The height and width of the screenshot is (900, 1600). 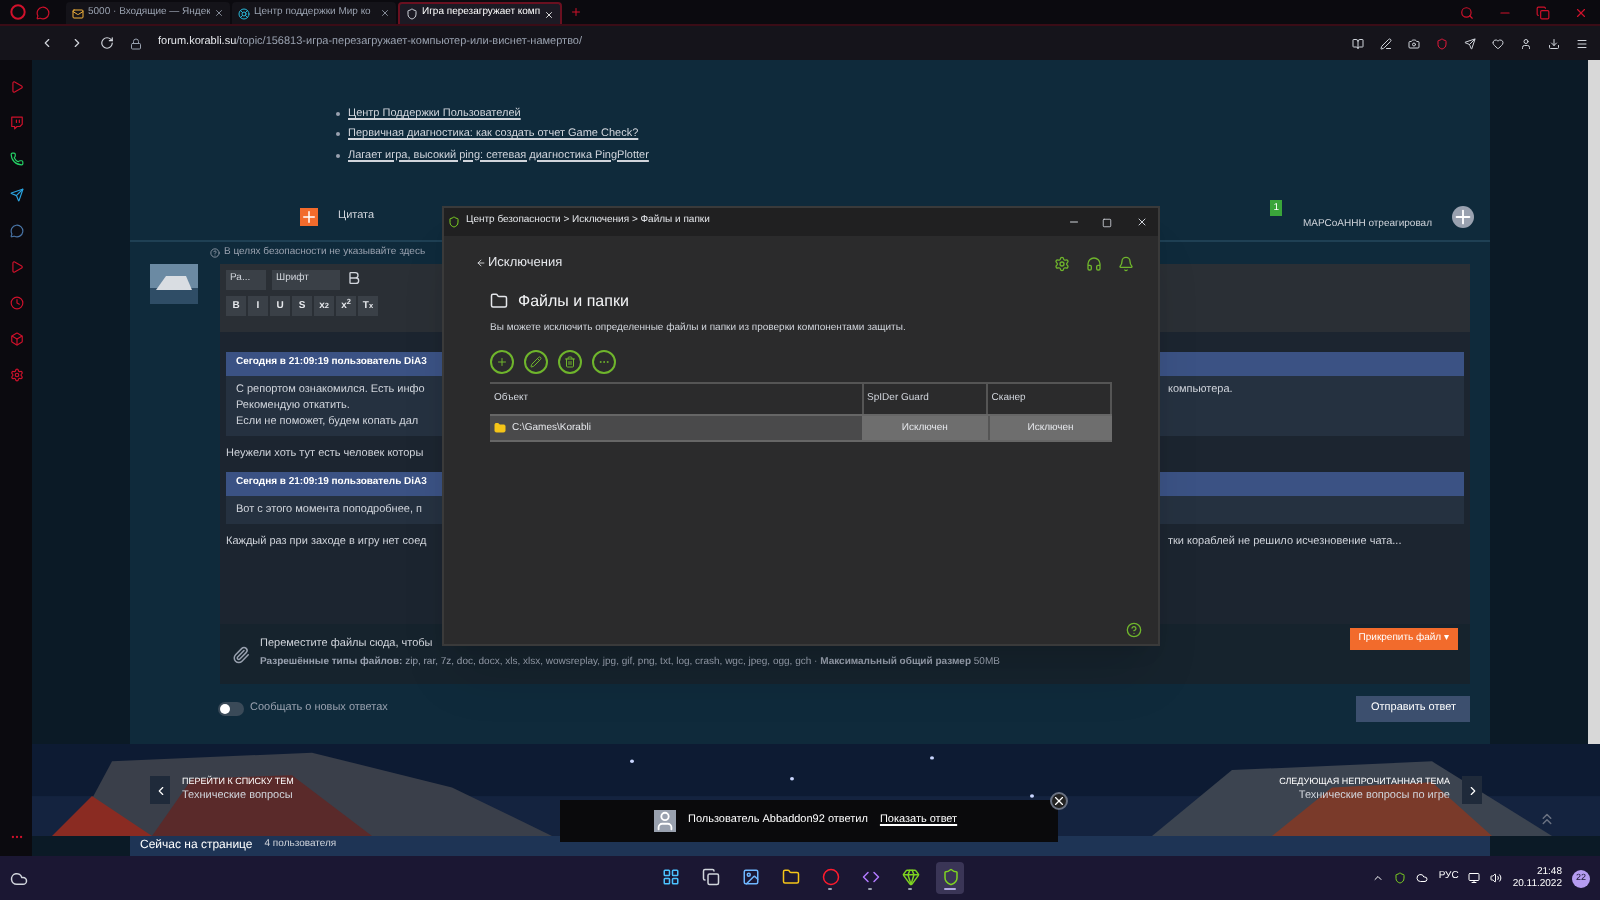 What do you see at coordinates (1358, 43) in the screenshot?
I see `reader-icon` at bounding box center [1358, 43].